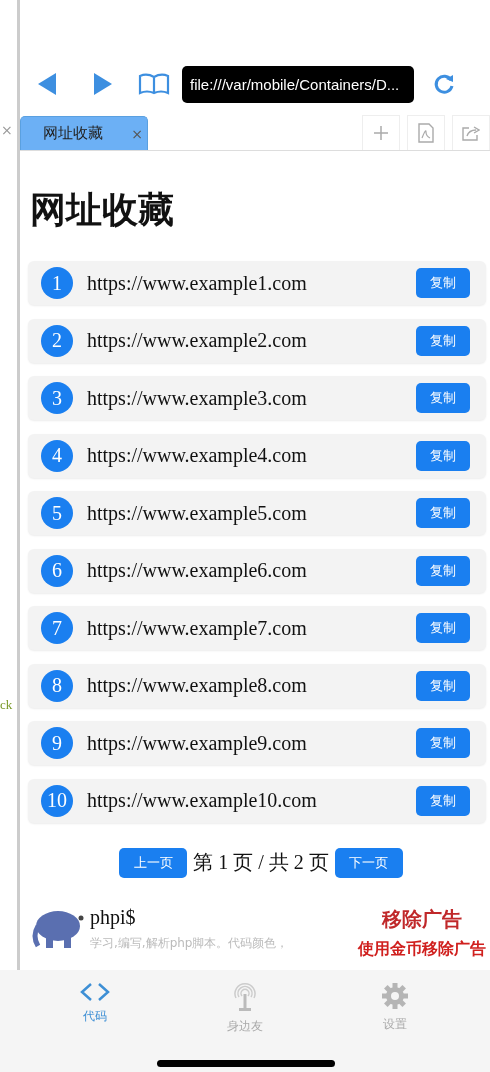  I want to click on back-icon, so click(47, 84).